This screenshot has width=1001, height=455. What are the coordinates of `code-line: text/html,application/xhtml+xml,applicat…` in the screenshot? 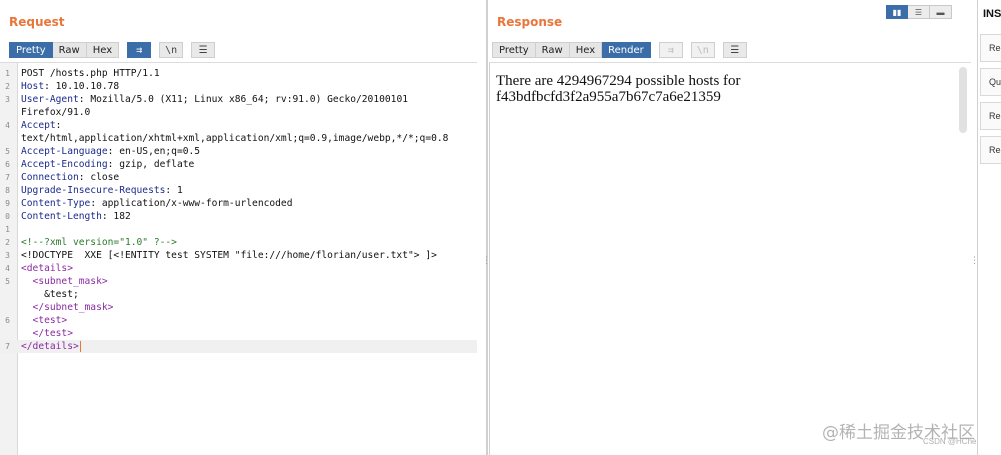 It's located at (238, 138).